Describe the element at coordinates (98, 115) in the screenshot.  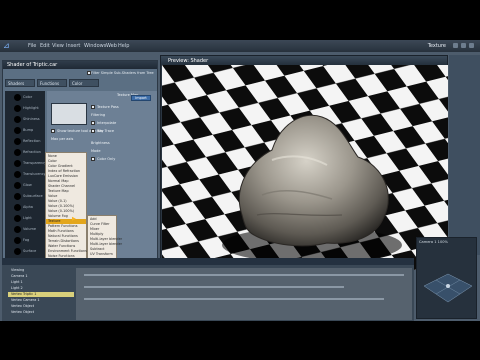
I see `filtering-label: Filtering` at that location.